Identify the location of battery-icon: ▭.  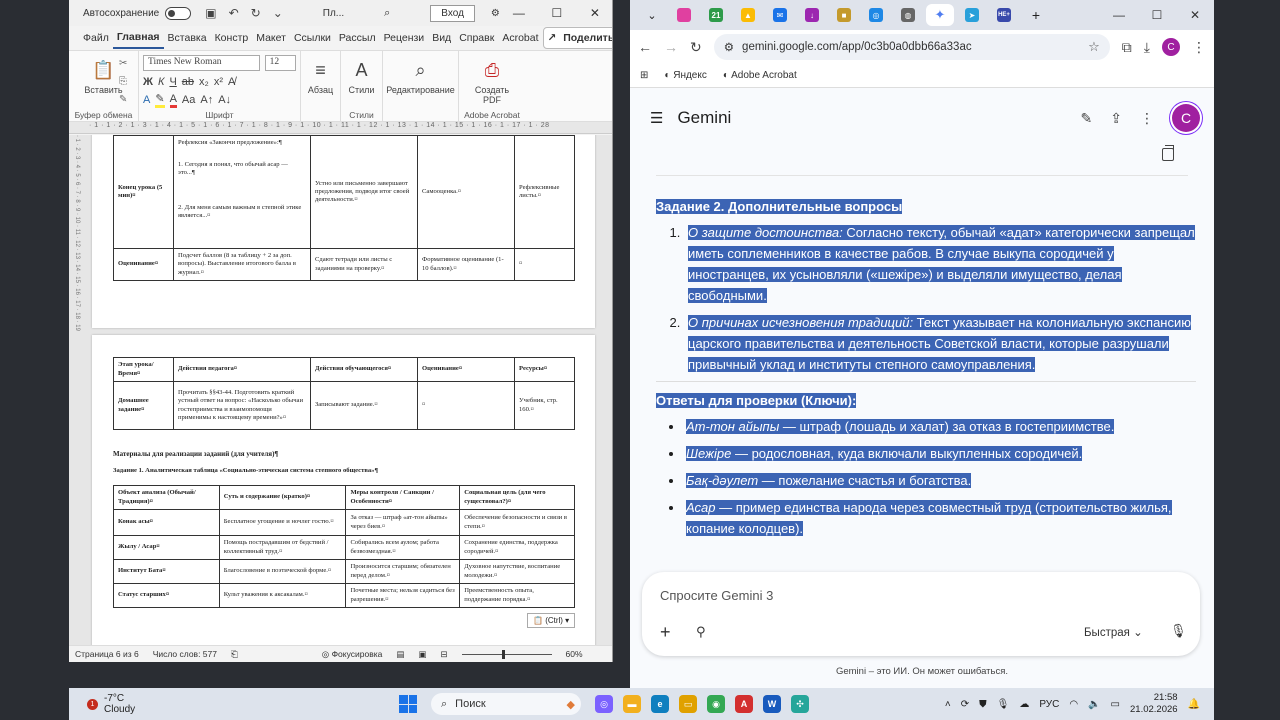
(1115, 704).